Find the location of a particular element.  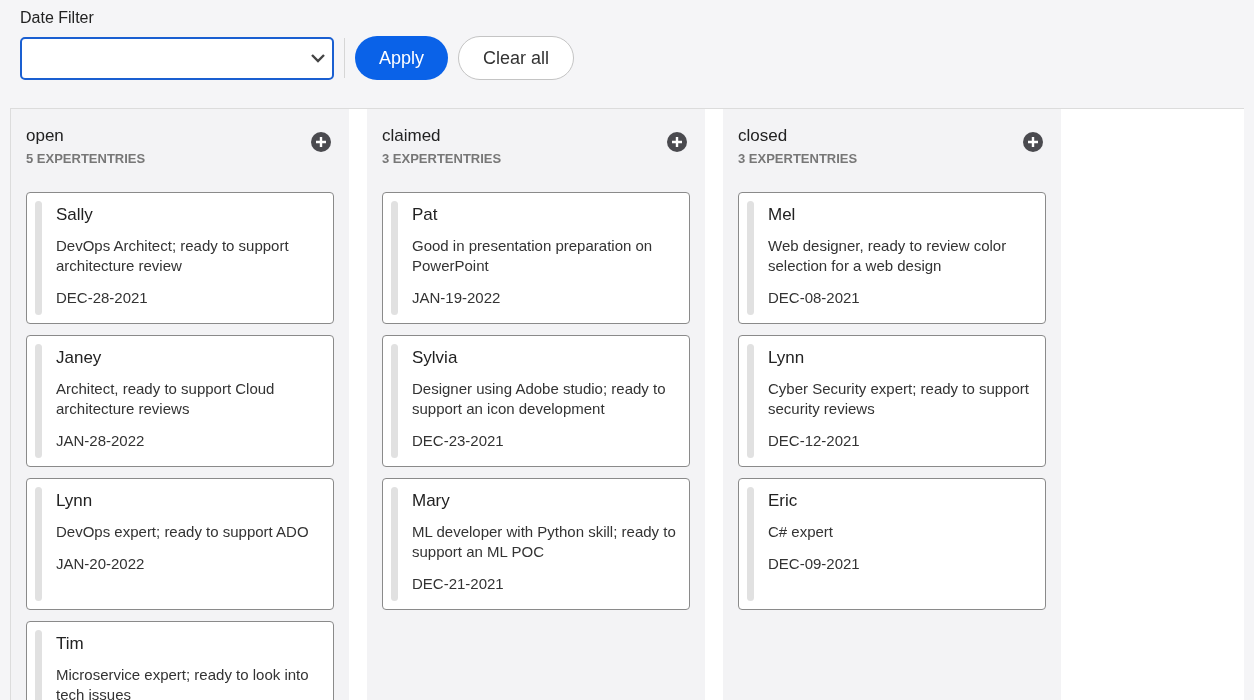

expert-card: Sylvia Designer using Adobe studio; ready to support an icon development DEC-23-2021 is located at coordinates (536, 401).